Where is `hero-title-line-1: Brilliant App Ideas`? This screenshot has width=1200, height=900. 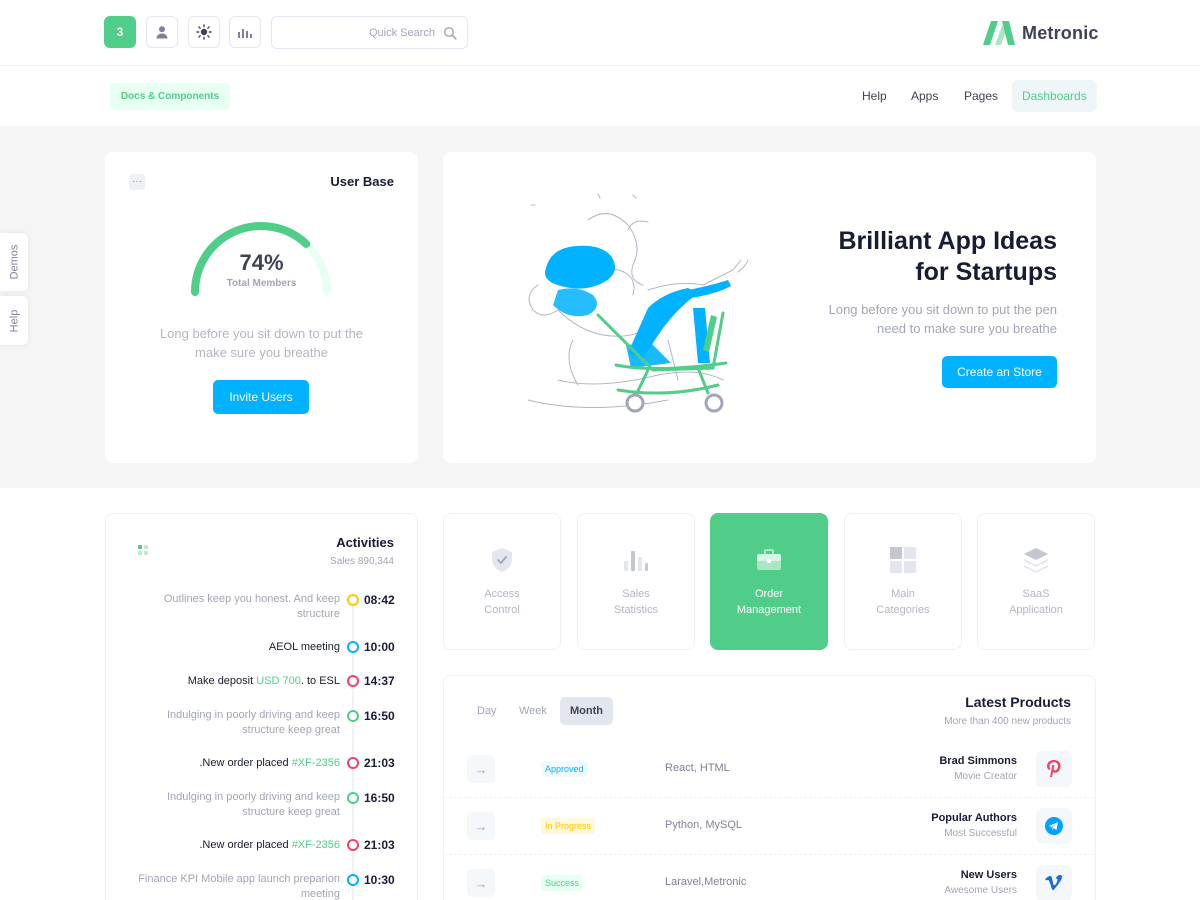
hero-title-line-1: Brilliant App Ideas is located at coordinates (947, 241).